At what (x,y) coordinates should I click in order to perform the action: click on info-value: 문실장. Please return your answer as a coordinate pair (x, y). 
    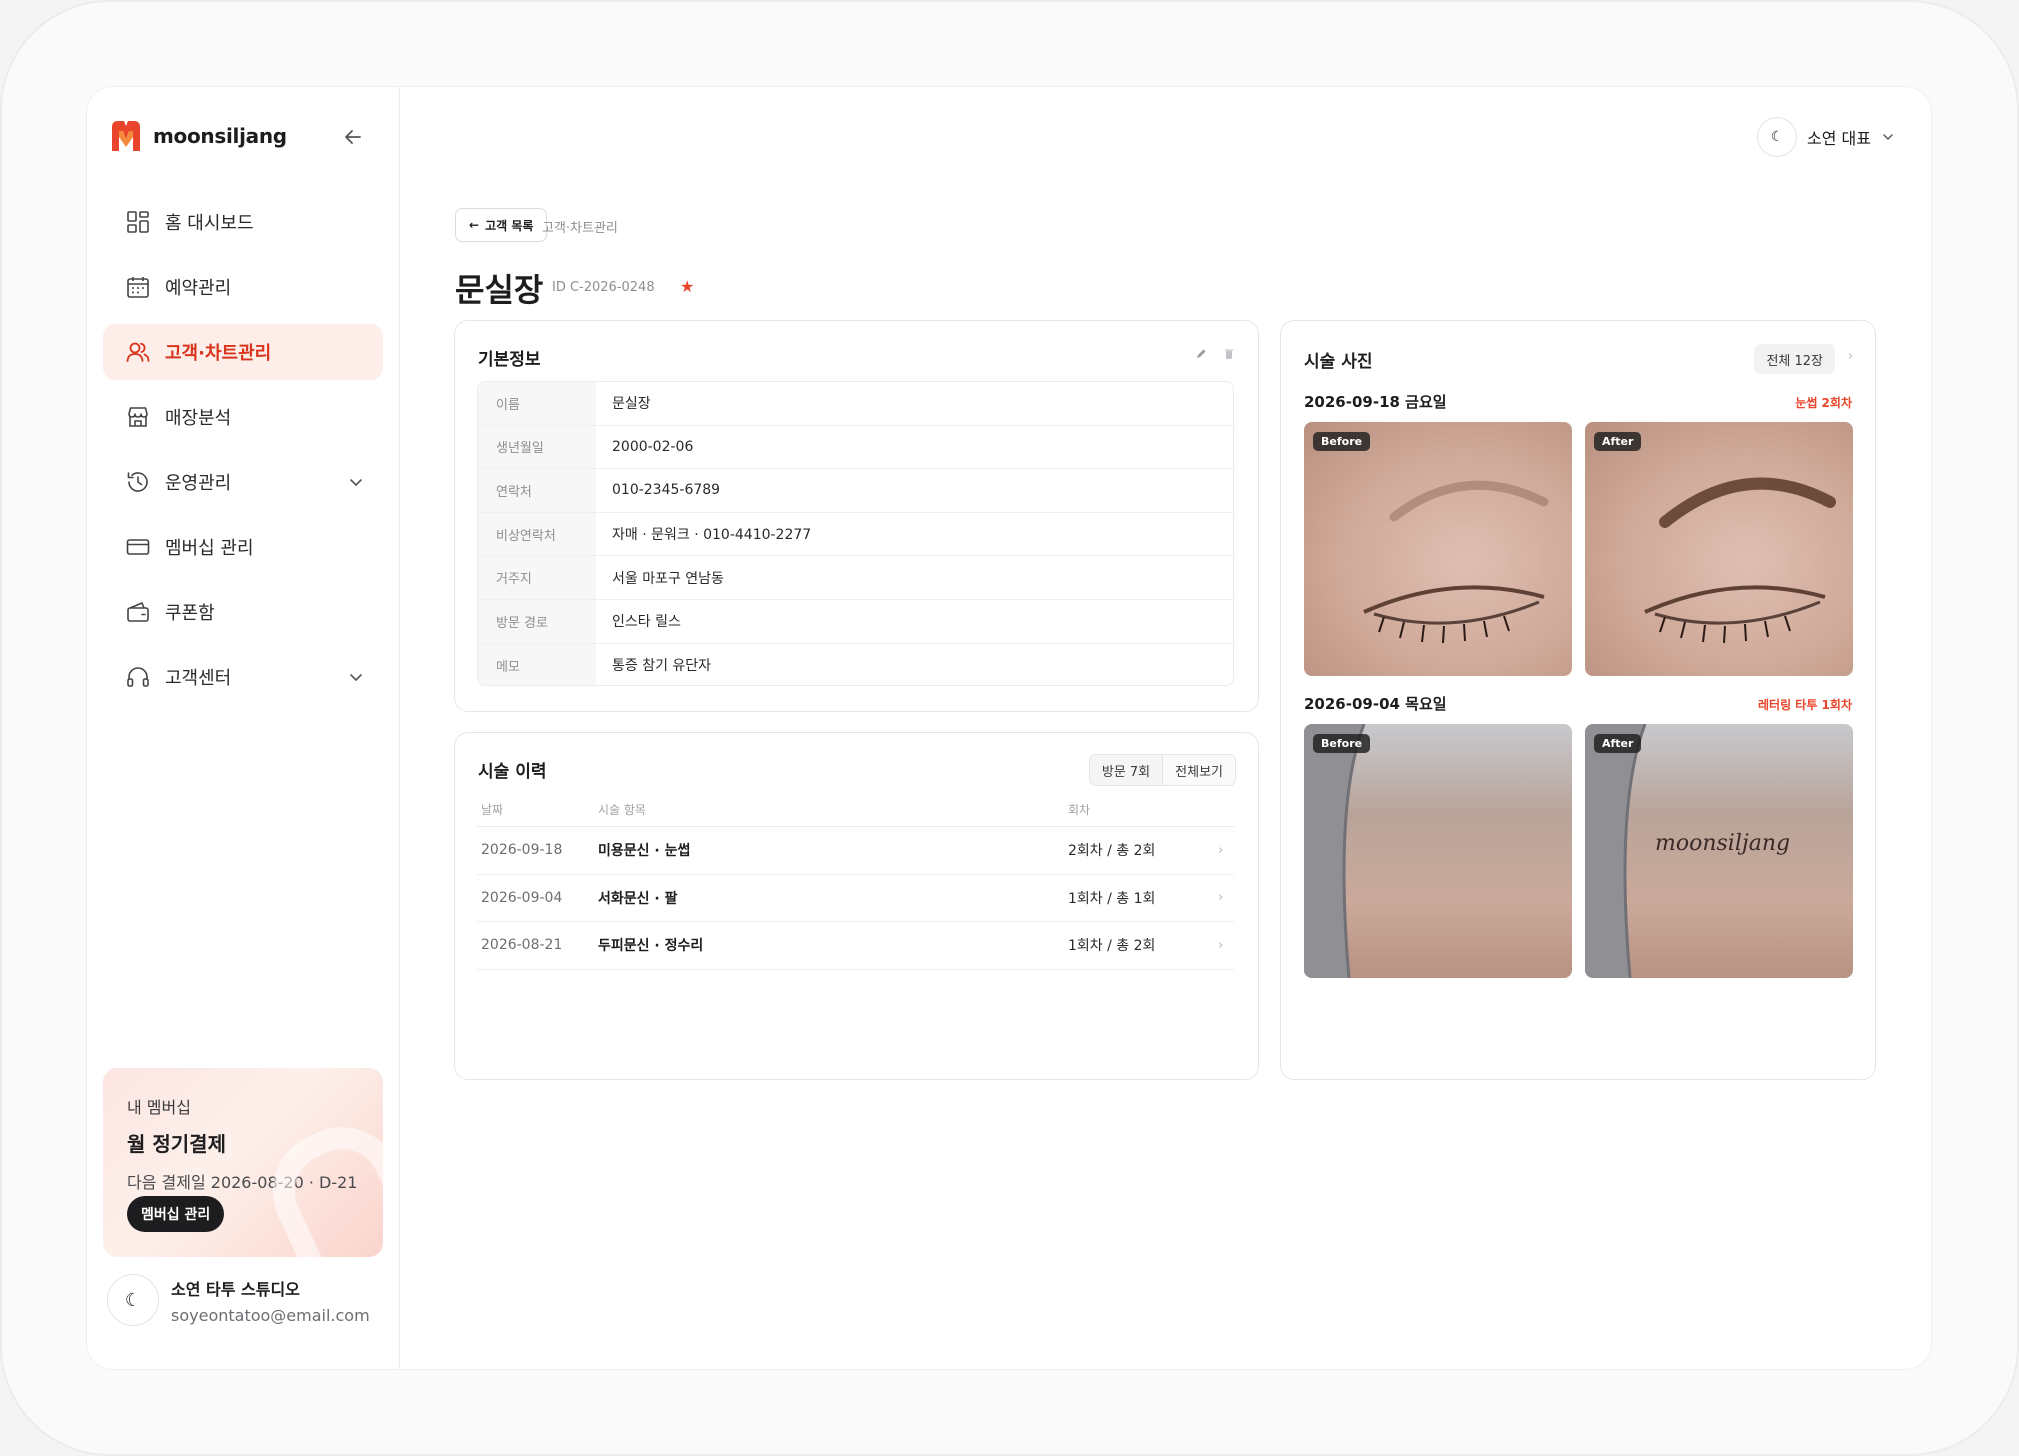
    Looking at the image, I should click on (631, 404).